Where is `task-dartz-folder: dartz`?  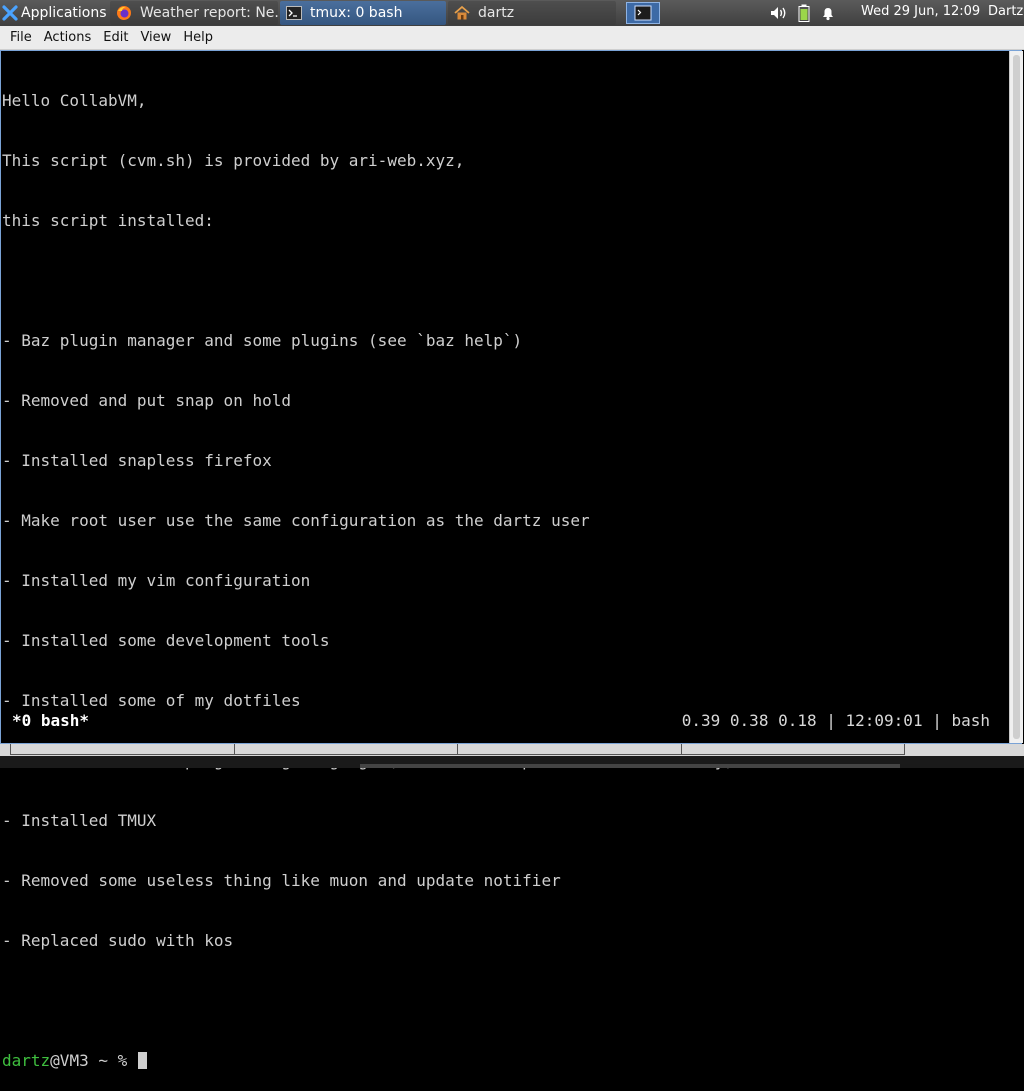 task-dartz-folder: dartz is located at coordinates (532, 13).